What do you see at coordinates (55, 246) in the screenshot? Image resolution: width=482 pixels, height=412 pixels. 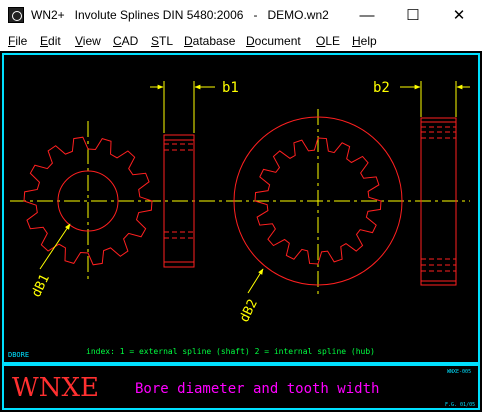 I see `dB1-leader` at bounding box center [55, 246].